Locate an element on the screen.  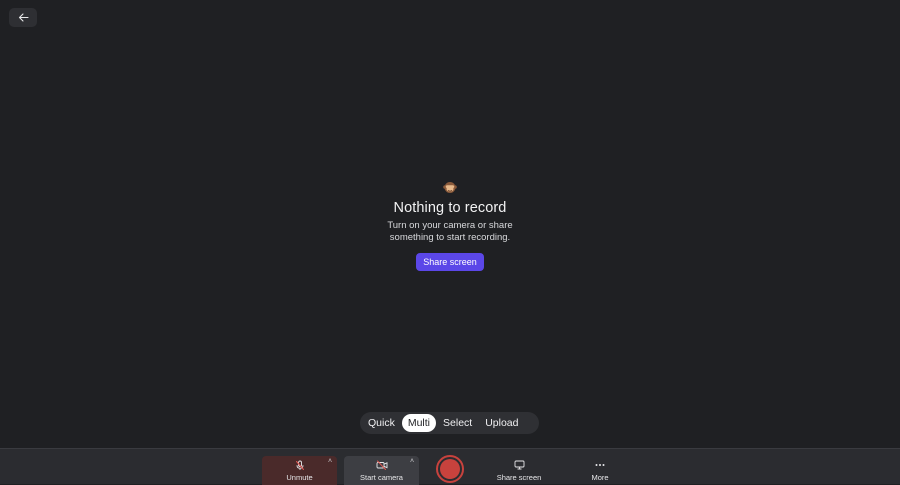
start-camera-button: Start camera is located at coordinates (381, 470).